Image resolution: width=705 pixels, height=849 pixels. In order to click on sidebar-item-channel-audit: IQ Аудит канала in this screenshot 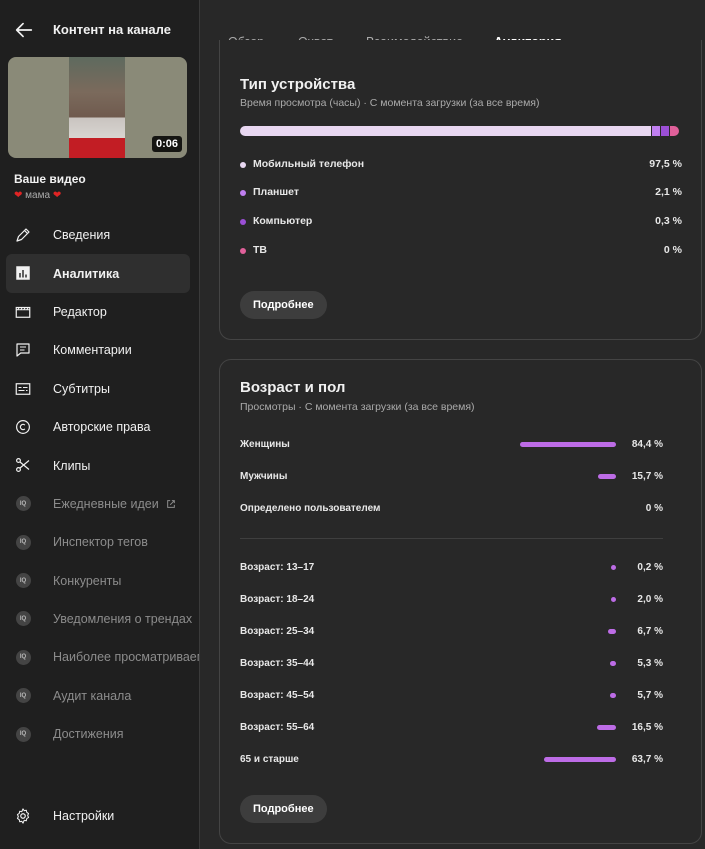, I will do `click(99, 696)`.